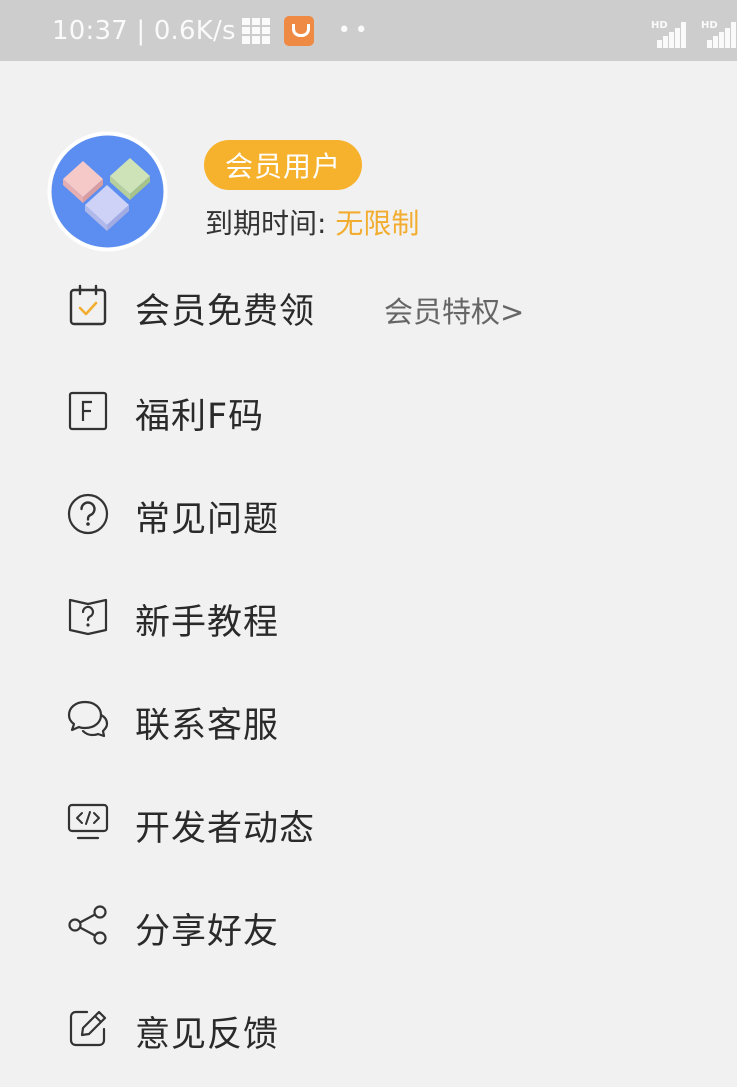  Describe the element at coordinates (368, 821) in the screenshot. I see `menu-item-developer-news: 开发者动态` at that location.